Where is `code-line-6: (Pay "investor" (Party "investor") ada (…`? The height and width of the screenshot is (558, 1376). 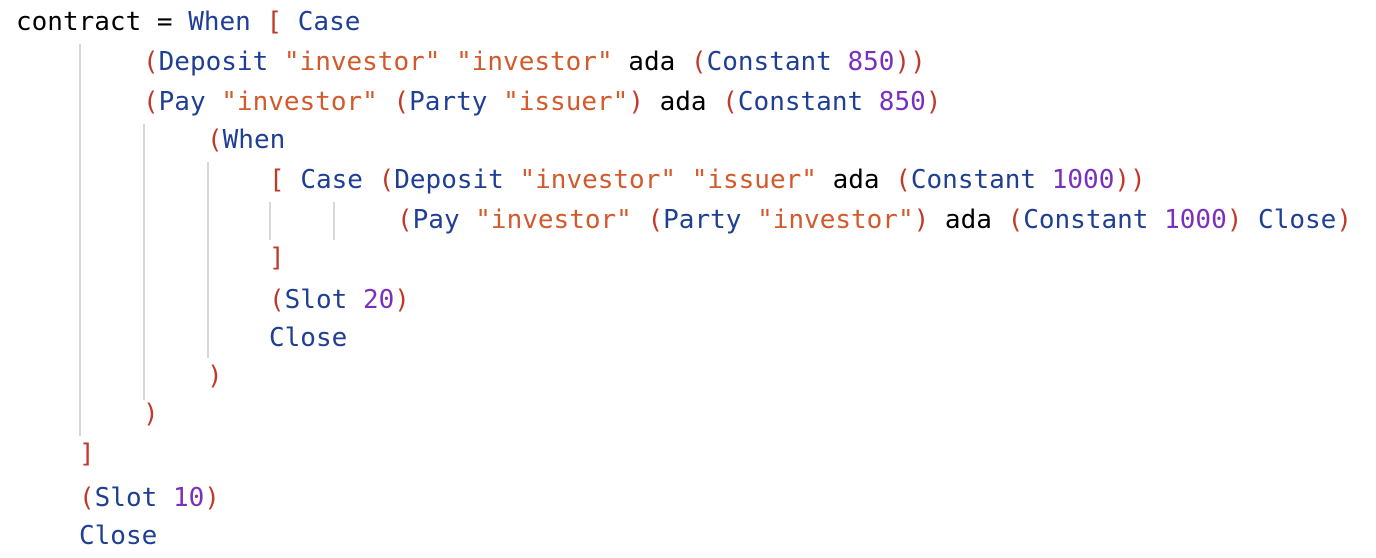 code-line-6: (Pay "investor" (Party "investor") ada (… is located at coordinates (874, 220).